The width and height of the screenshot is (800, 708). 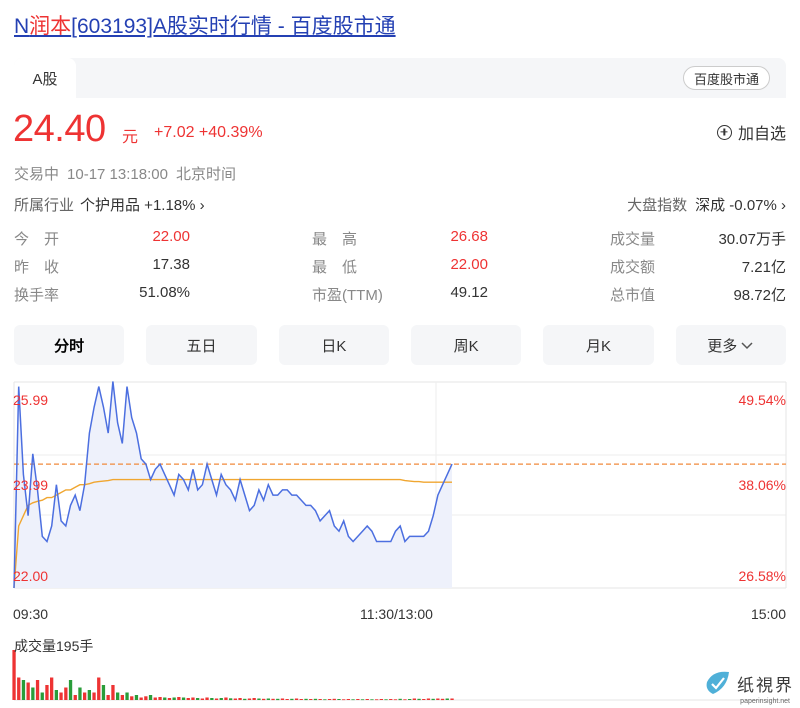 What do you see at coordinates (761, 134) in the screenshot?
I see `add-watchlist-label: 加自选` at bounding box center [761, 134].